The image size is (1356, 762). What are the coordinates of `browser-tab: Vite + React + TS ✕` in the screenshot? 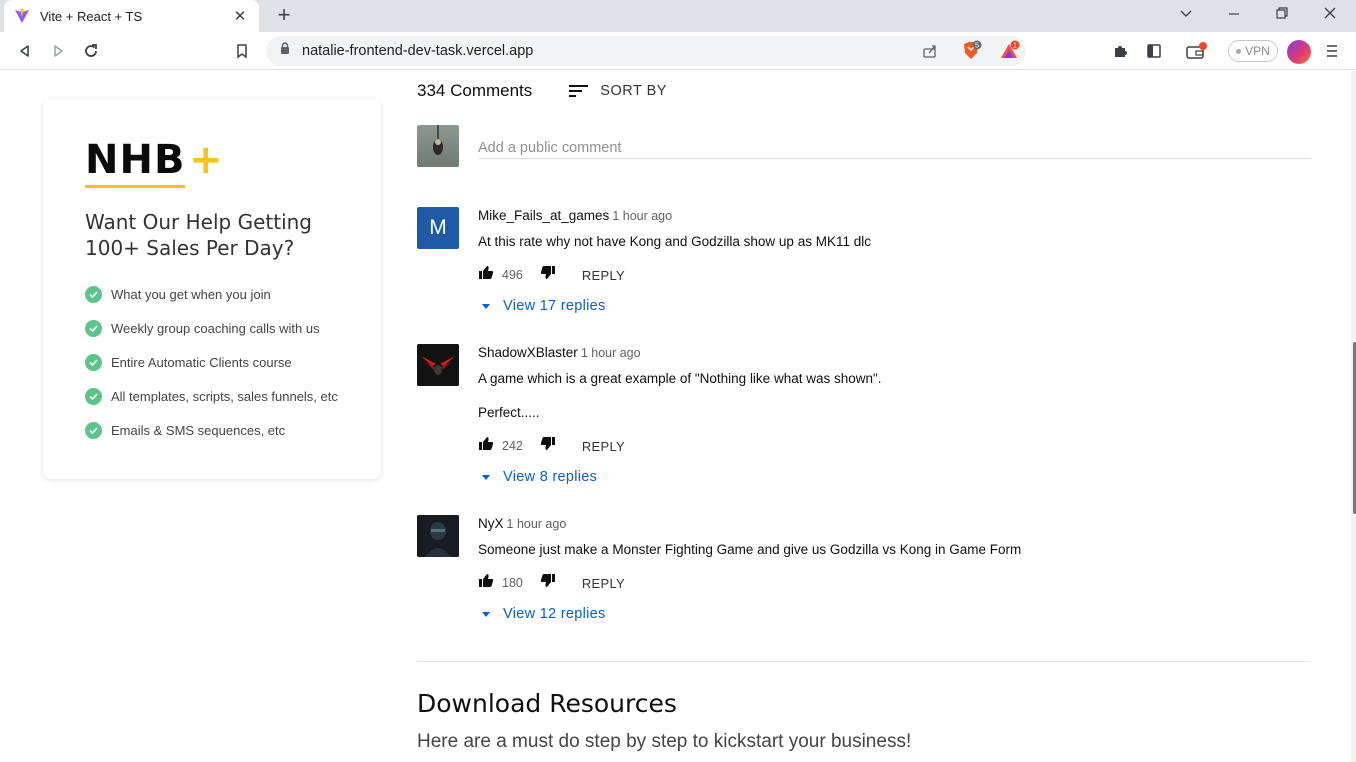 It's located at (131, 16).